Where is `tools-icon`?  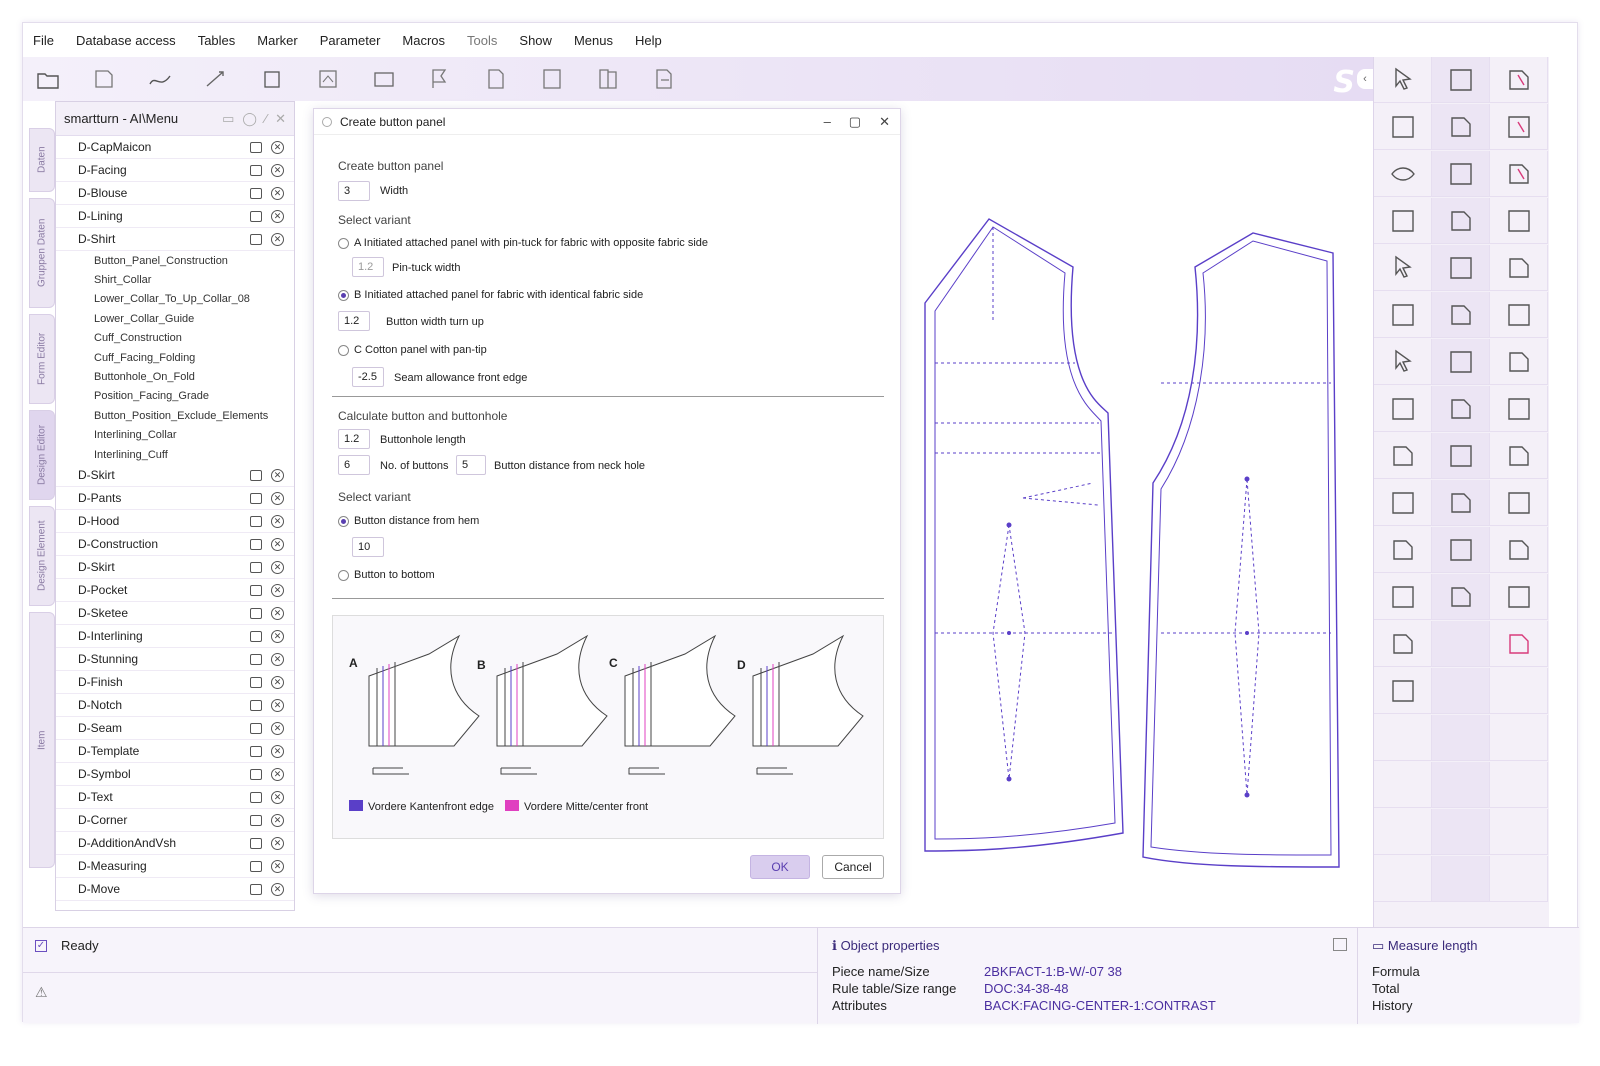
tools-icon is located at coordinates (1461, 127).